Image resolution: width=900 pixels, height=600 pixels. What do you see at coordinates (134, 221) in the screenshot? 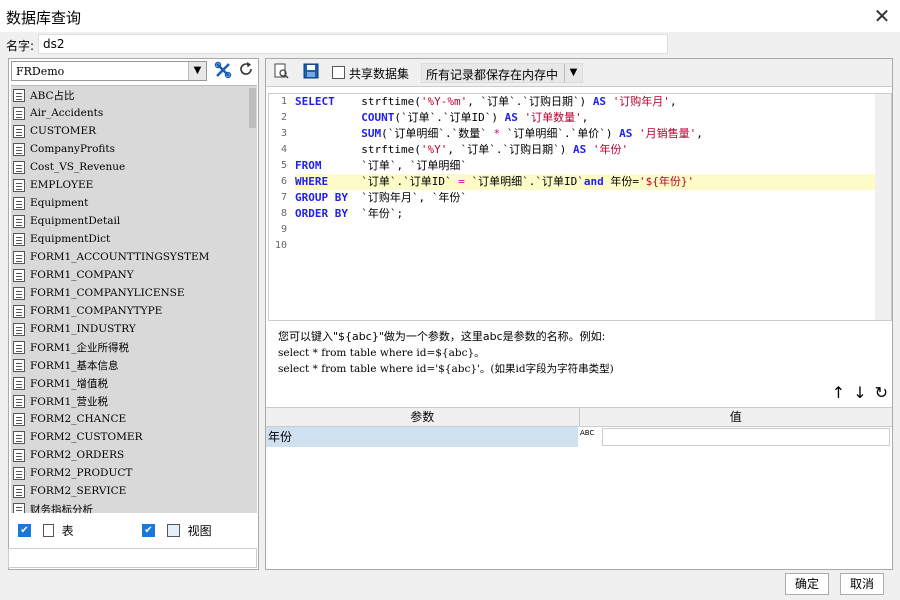
I see `table-list-item: EquipmentDetail` at bounding box center [134, 221].